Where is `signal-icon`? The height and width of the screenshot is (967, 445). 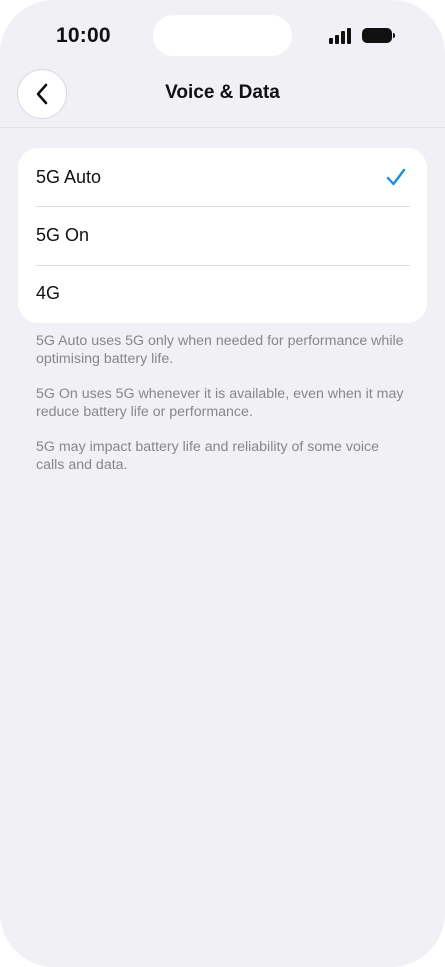 signal-icon is located at coordinates (341, 36).